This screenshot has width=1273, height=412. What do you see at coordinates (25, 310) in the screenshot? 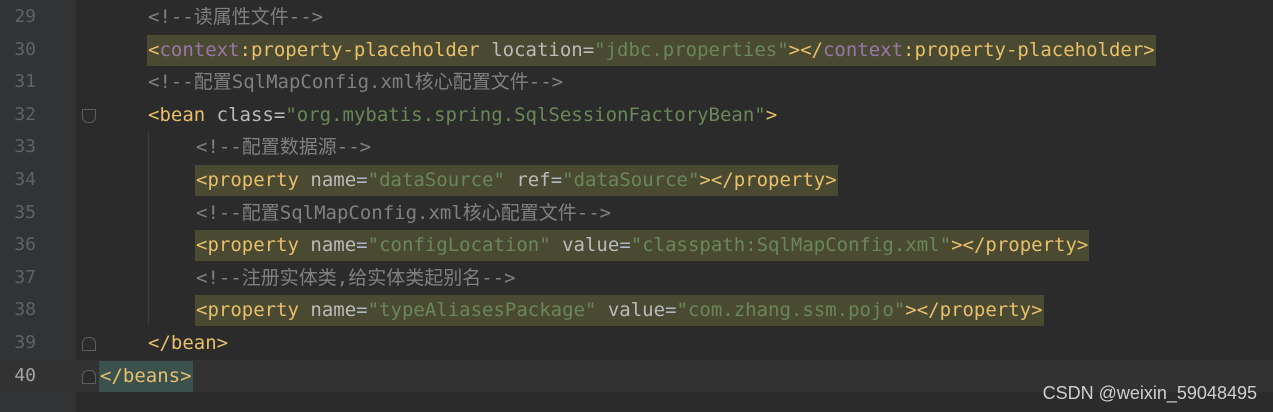
I see `line-number: 38` at bounding box center [25, 310].